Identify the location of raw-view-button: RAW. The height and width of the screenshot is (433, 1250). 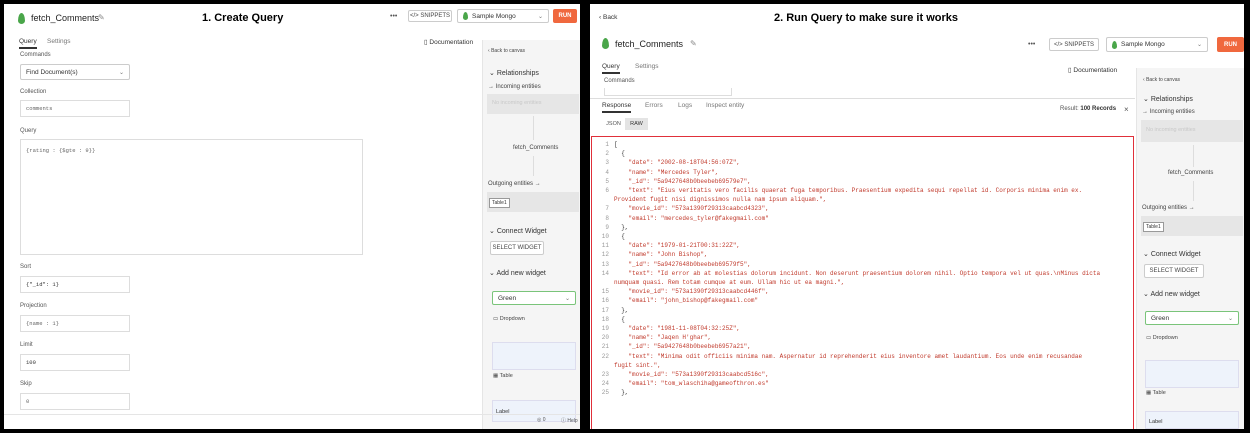
(636, 124).